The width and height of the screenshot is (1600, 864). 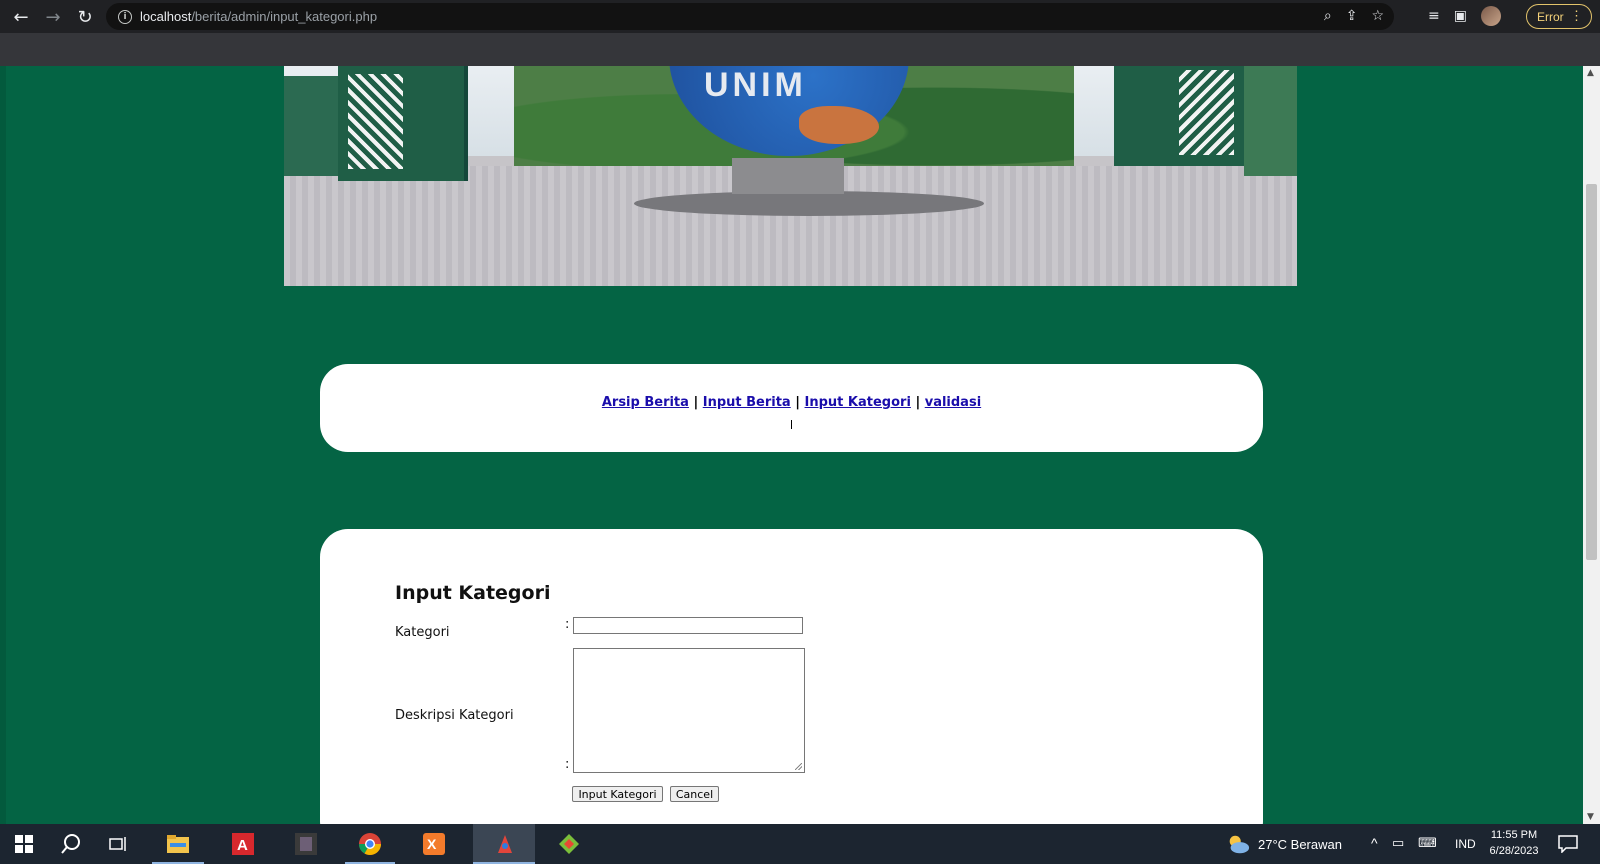 I want to click on svg-text: A, so click(x=242, y=845).